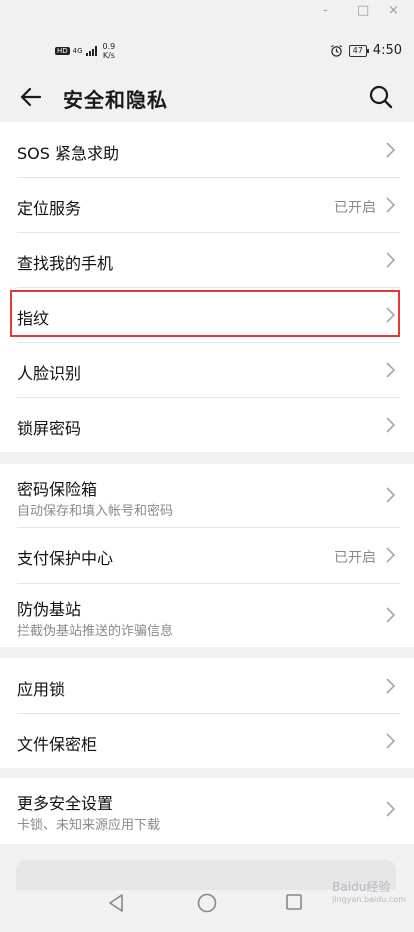 The height and width of the screenshot is (932, 414). What do you see at coordinates (116, 903) in the screenshot?
I see `nav-back-icon` at bounding box center [116, 903].